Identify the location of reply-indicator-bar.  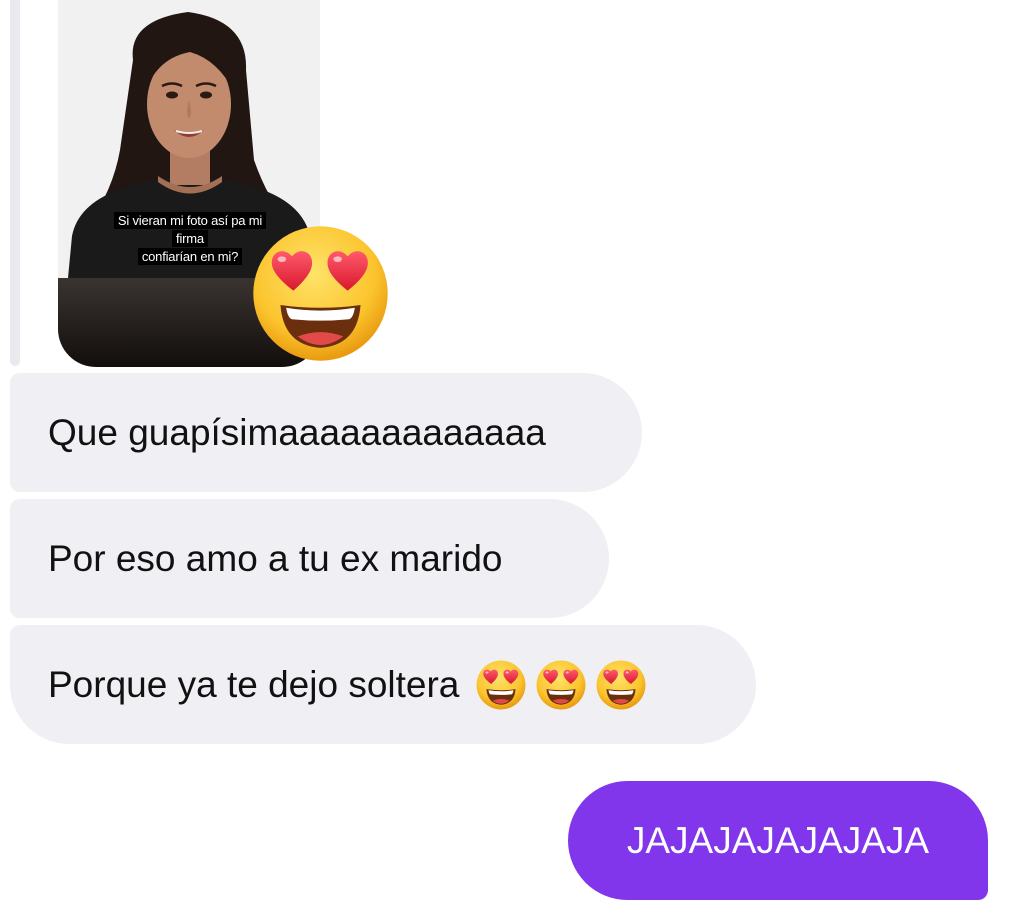
(15, 183).